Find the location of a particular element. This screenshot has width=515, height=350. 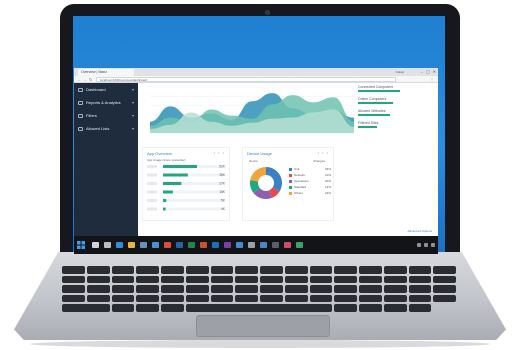

spacebar-key is located at coordinates (259, 308).